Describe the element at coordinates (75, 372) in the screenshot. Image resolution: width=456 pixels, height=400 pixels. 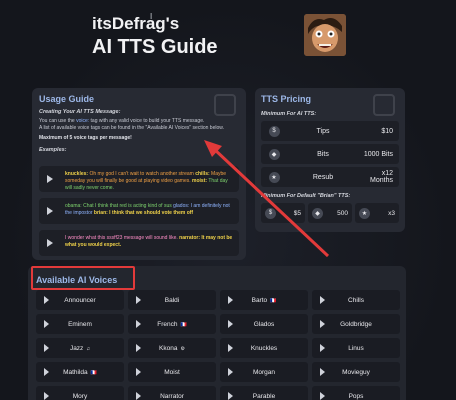
I see `voice-name: Mathilda` at that location.